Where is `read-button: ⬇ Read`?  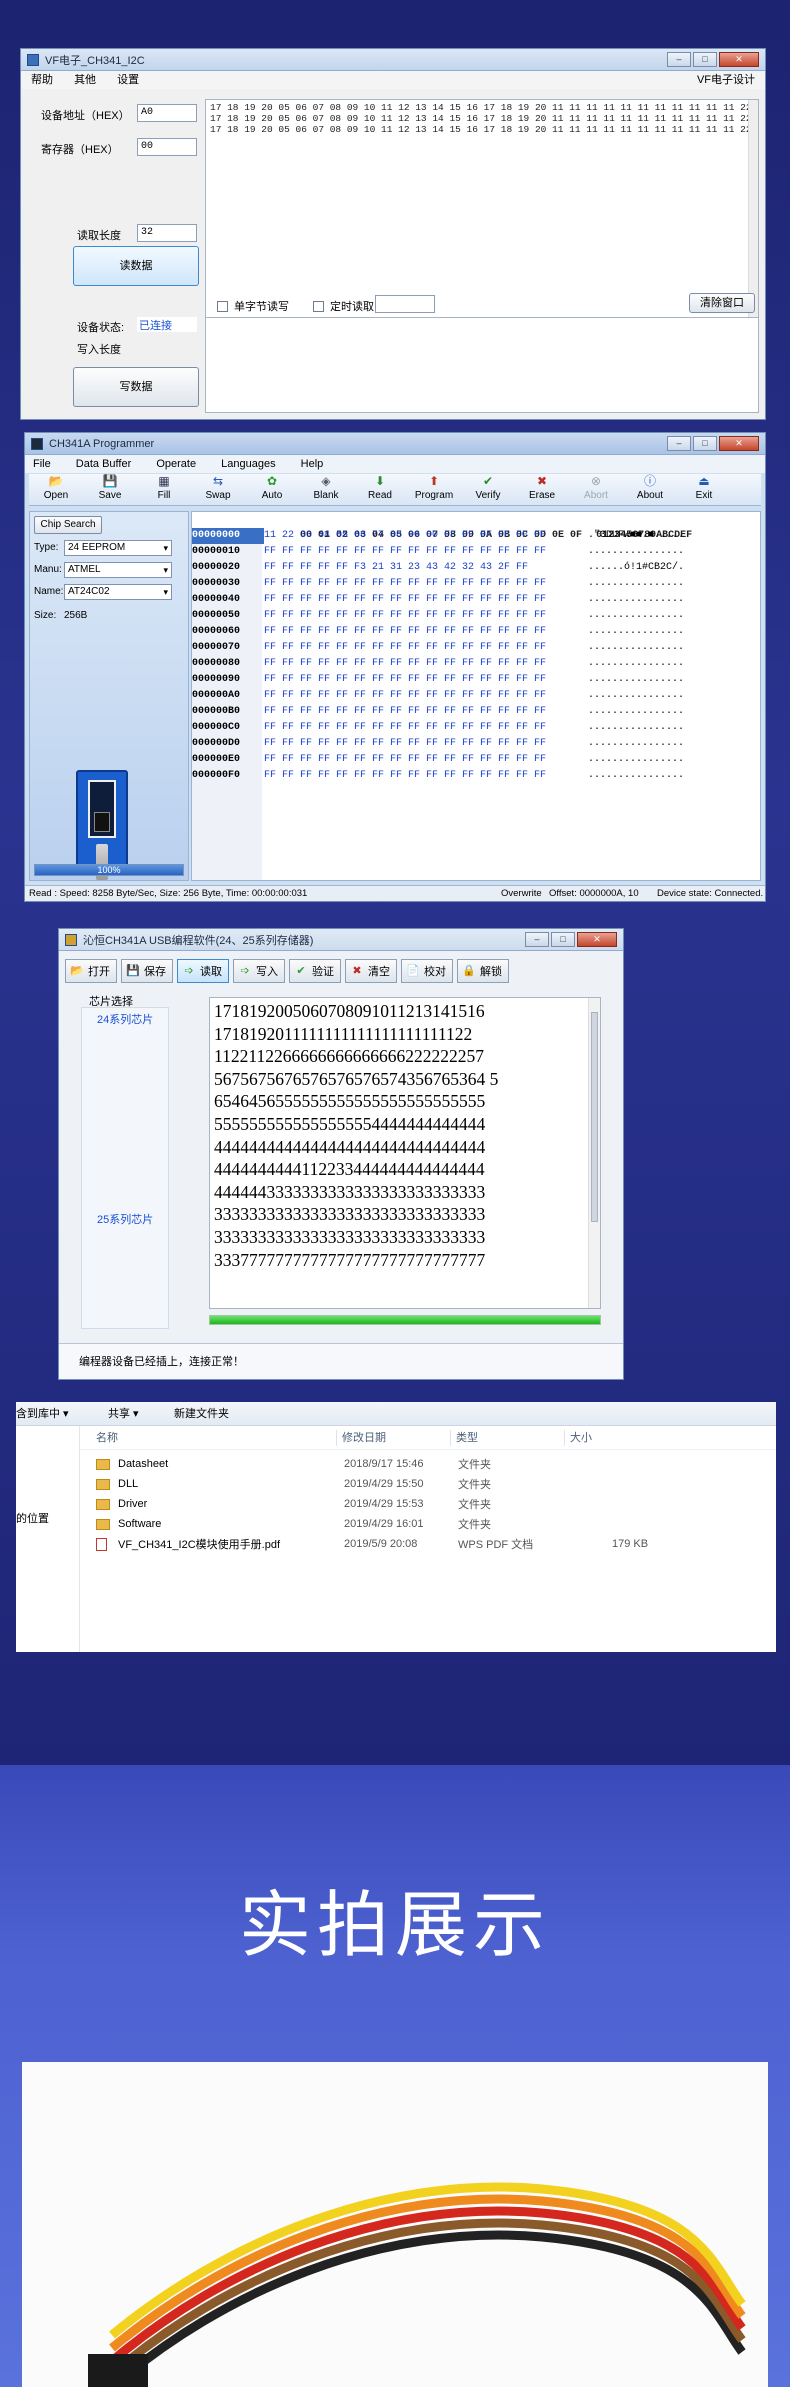 read-button: ⬇ Read is located at coordinates (380, 489).